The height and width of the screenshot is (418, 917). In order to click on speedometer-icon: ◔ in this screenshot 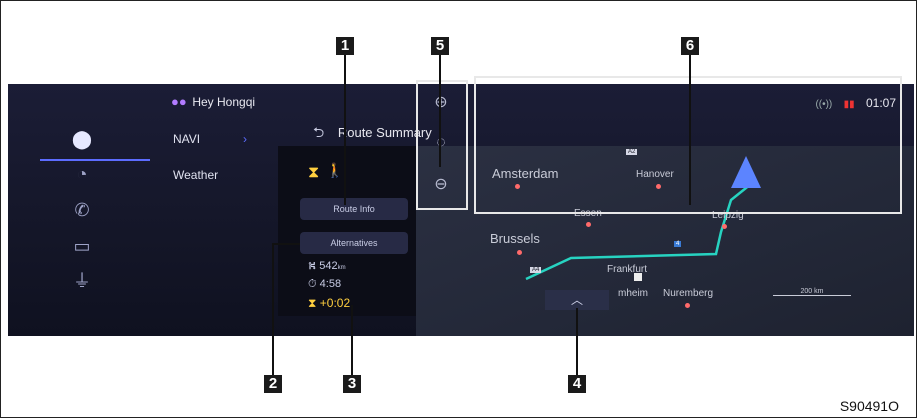, I will do `click(82, 174)`.